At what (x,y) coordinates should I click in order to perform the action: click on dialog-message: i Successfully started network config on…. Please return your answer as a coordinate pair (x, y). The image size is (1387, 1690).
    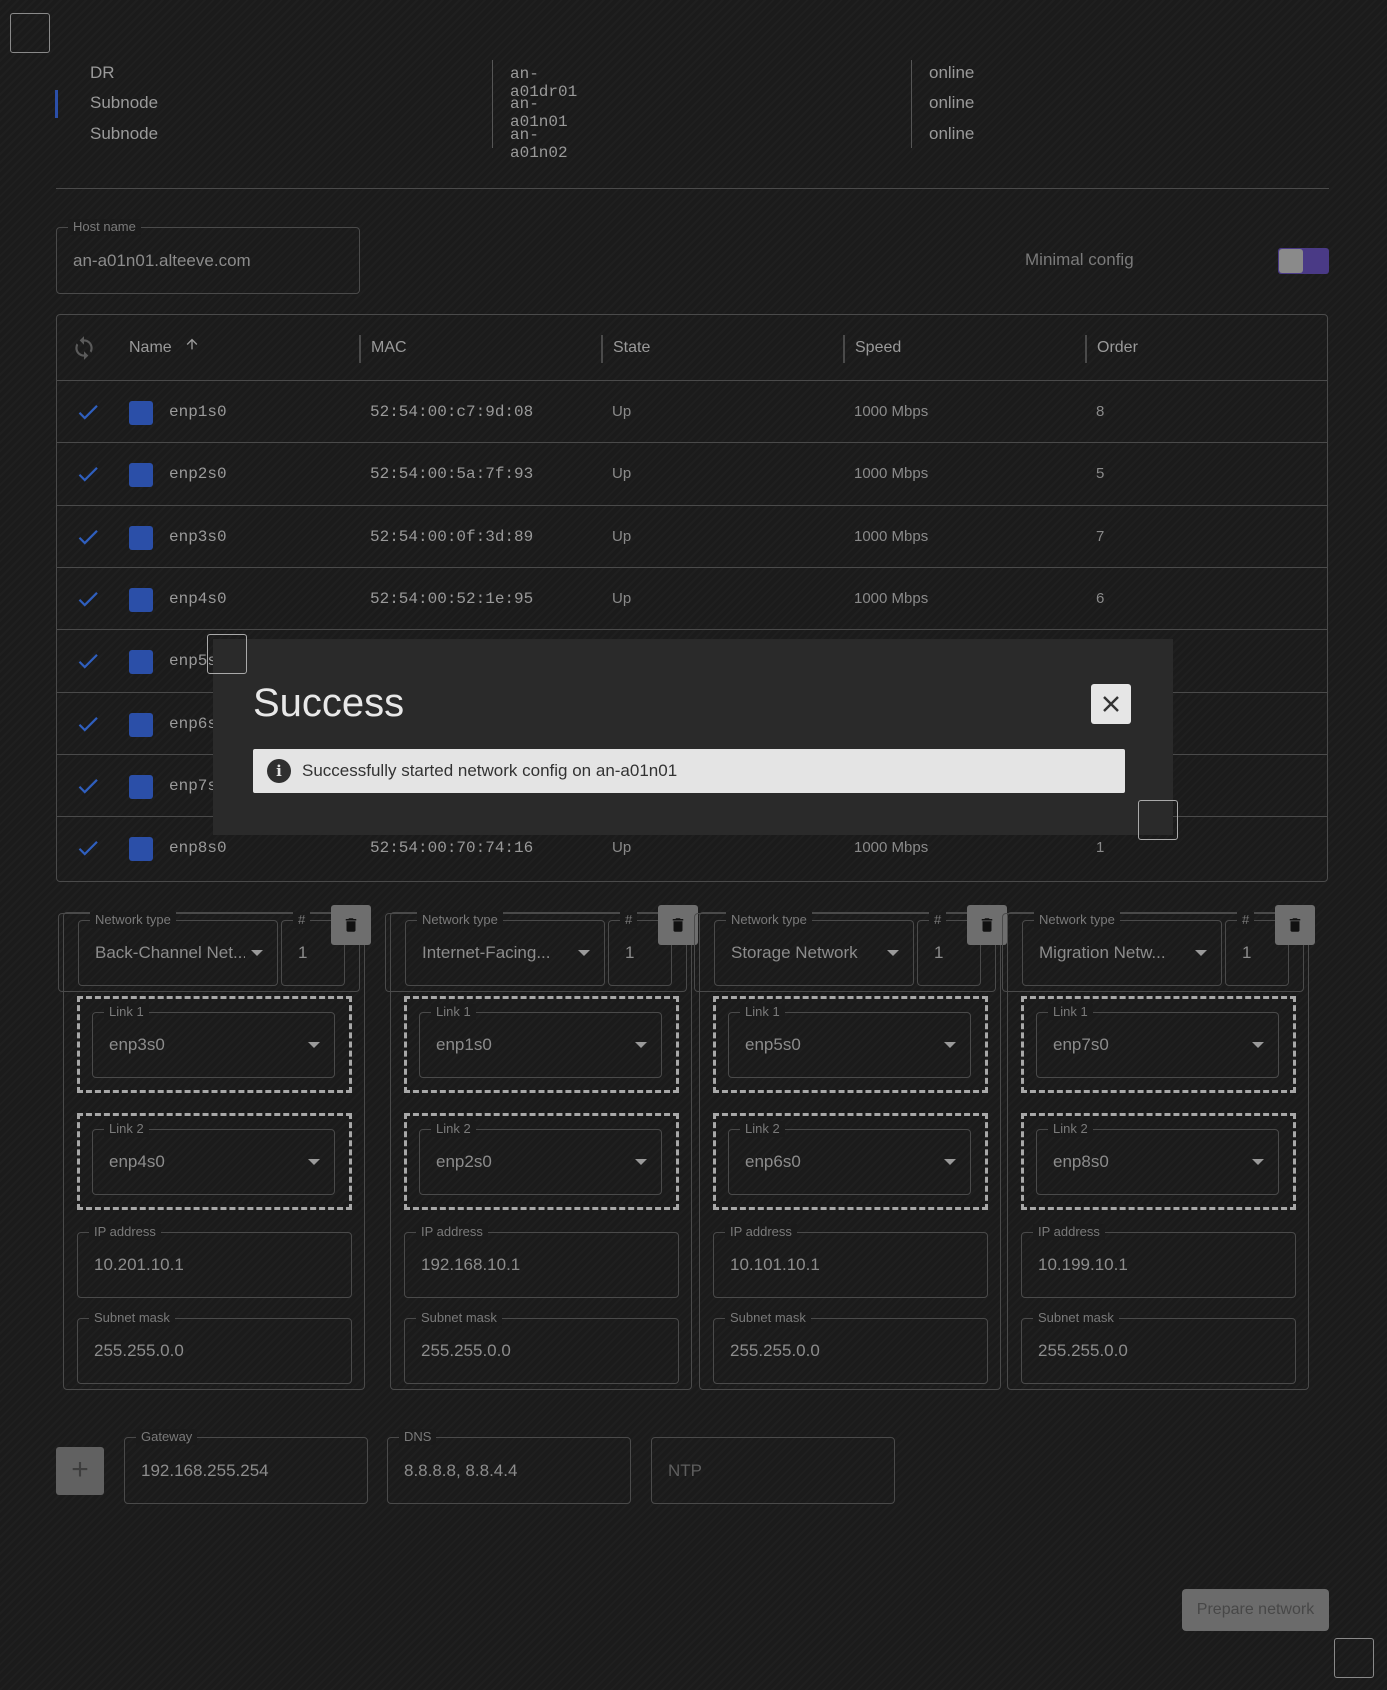
    Looking at the image, I should click on (689, 771).